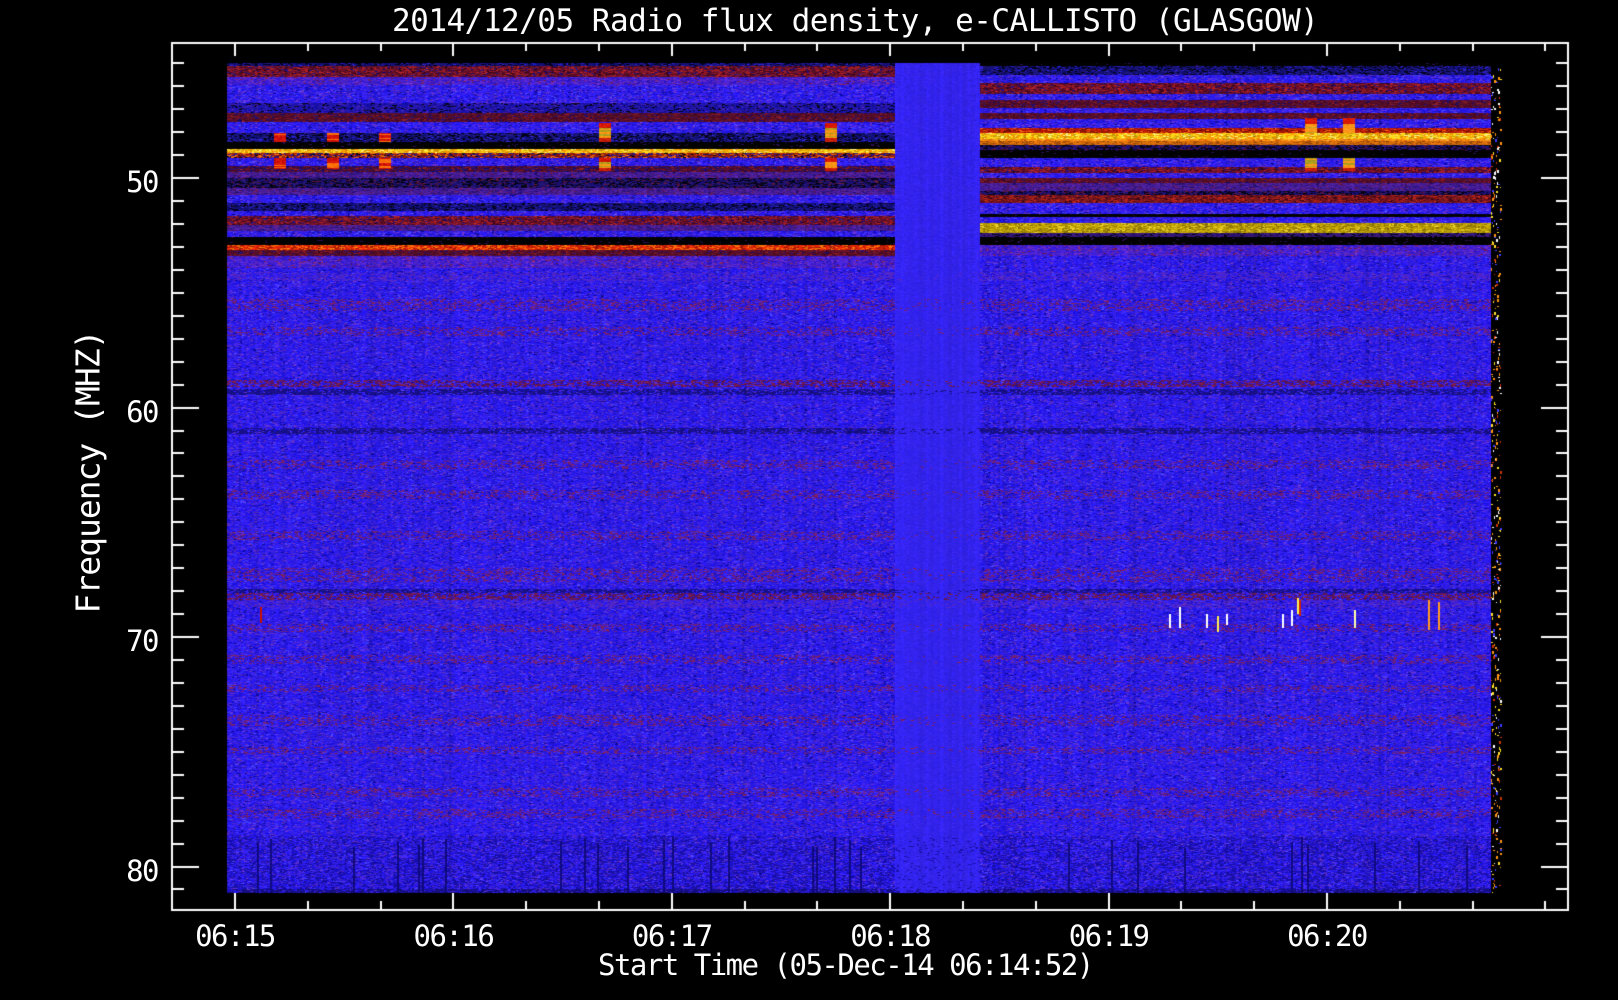  Describe the element at coordinates (890, 936) in the screenshot. I see `x-tick-label-0618: 06:18` at that location.